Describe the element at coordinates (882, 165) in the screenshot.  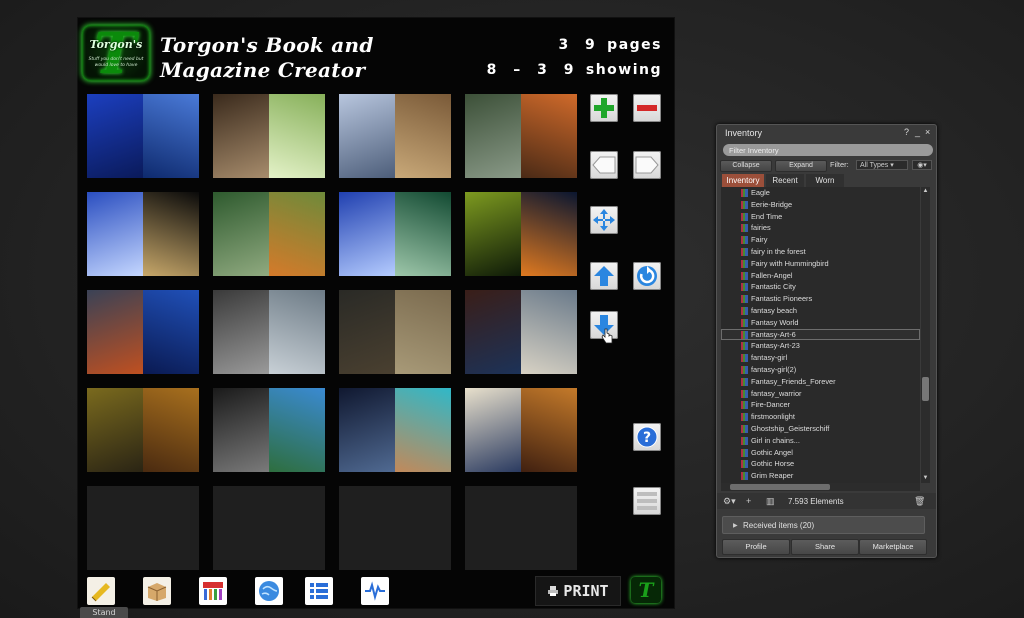
I see `type-filter-select: All Types ▾` at that location.